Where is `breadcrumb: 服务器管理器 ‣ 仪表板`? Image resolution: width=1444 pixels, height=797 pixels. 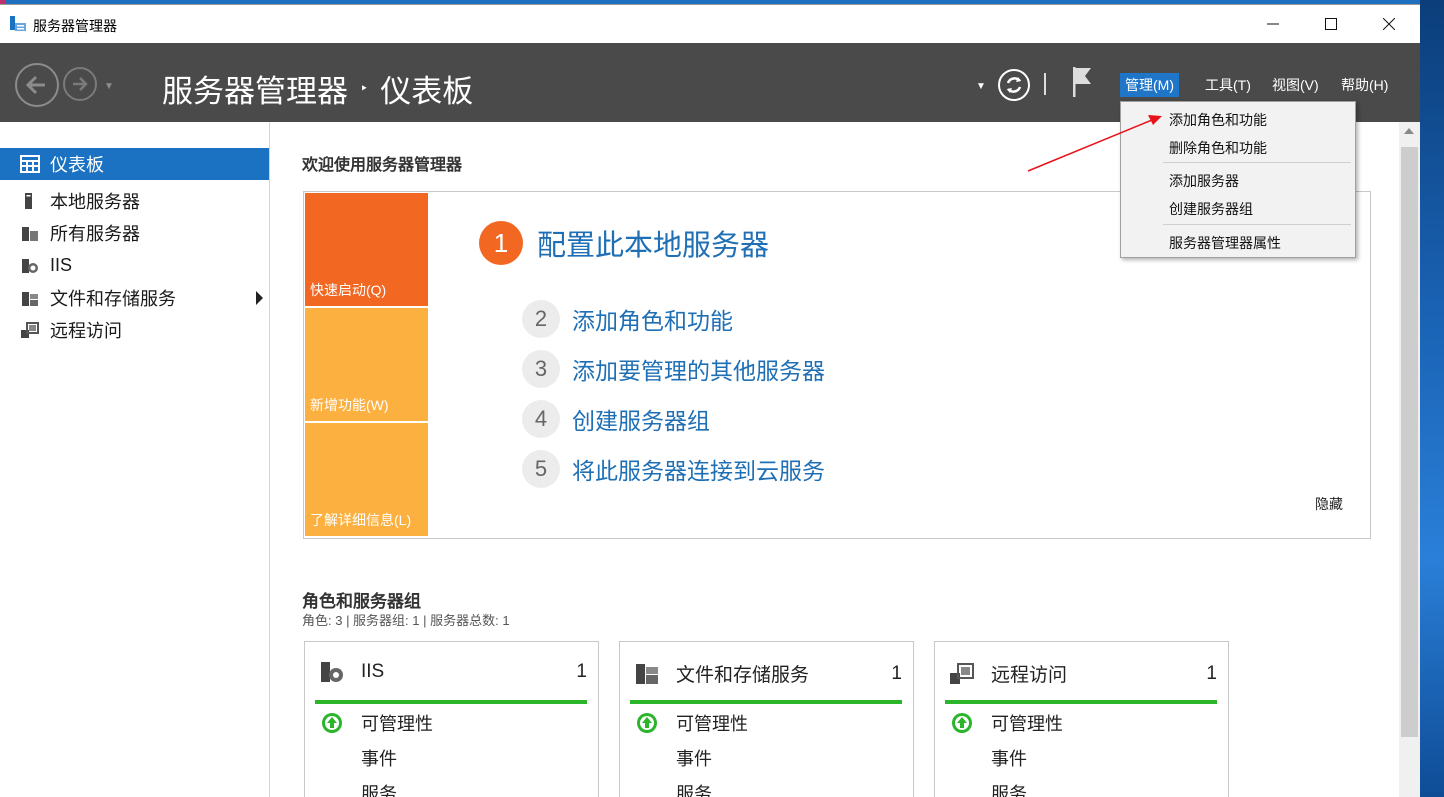
breadcrumb: 服务器管理器 ‣ 仪表板 is located at coordinates (317, 88).